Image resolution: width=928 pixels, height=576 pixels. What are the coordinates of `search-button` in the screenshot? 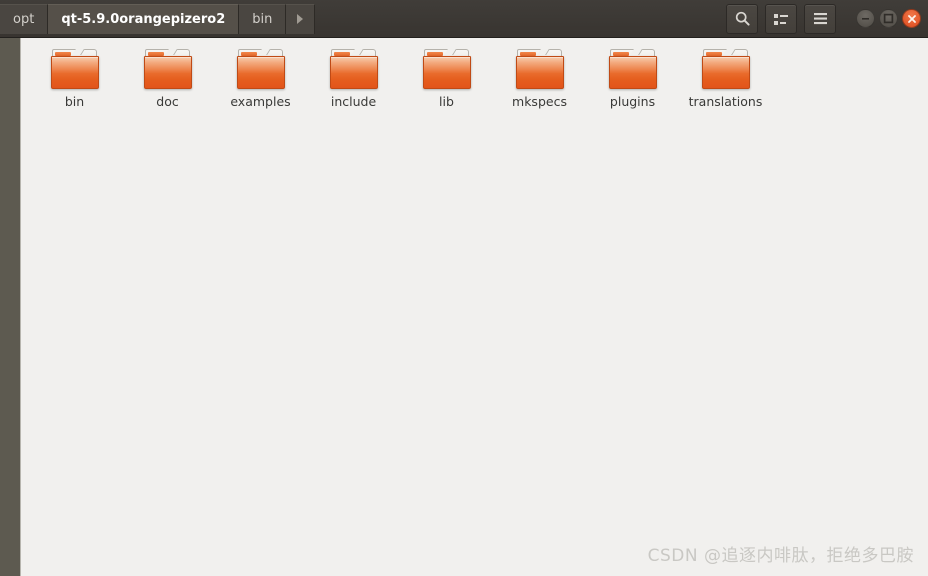 It's located at (742, 18).